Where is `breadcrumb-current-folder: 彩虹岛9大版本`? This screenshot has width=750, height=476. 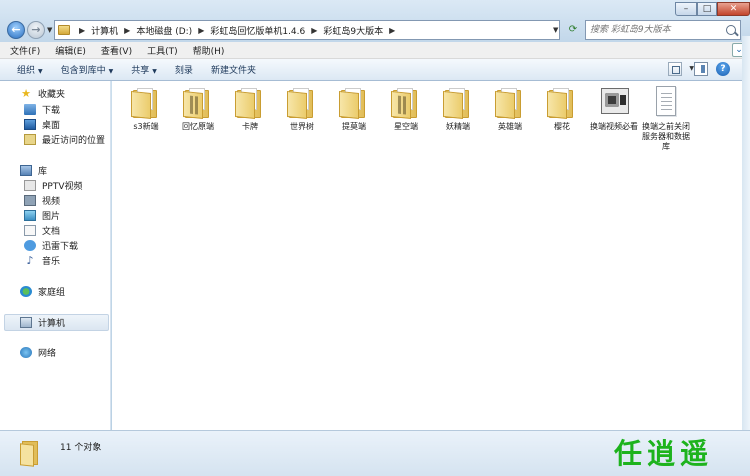
breadcrumb-current-folder: 彩虹岛9大版本 is located at coordinates (353, 30).